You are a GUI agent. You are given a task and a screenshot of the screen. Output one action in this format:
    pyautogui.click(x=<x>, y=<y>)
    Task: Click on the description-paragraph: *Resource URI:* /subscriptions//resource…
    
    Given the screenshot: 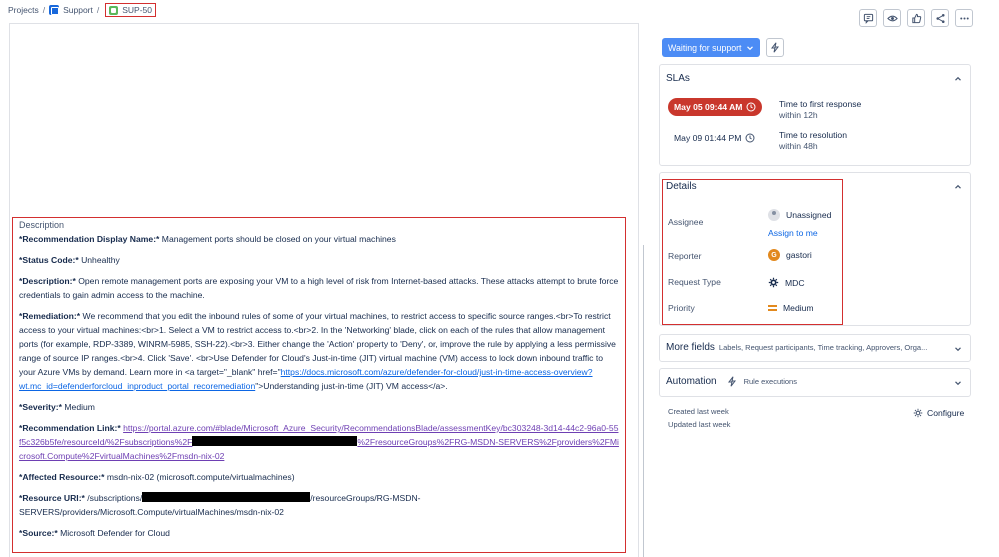 What is the action you would take?
    pyautogui.click(x=319, y=505)
    